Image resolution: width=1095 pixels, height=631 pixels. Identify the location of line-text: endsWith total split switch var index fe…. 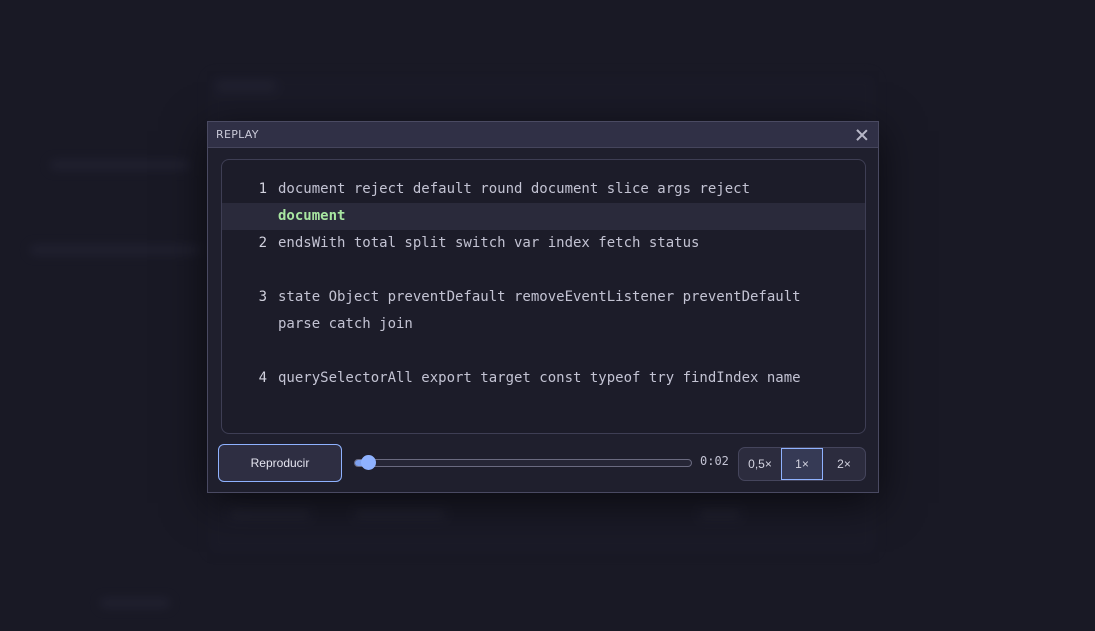
(489, 243).